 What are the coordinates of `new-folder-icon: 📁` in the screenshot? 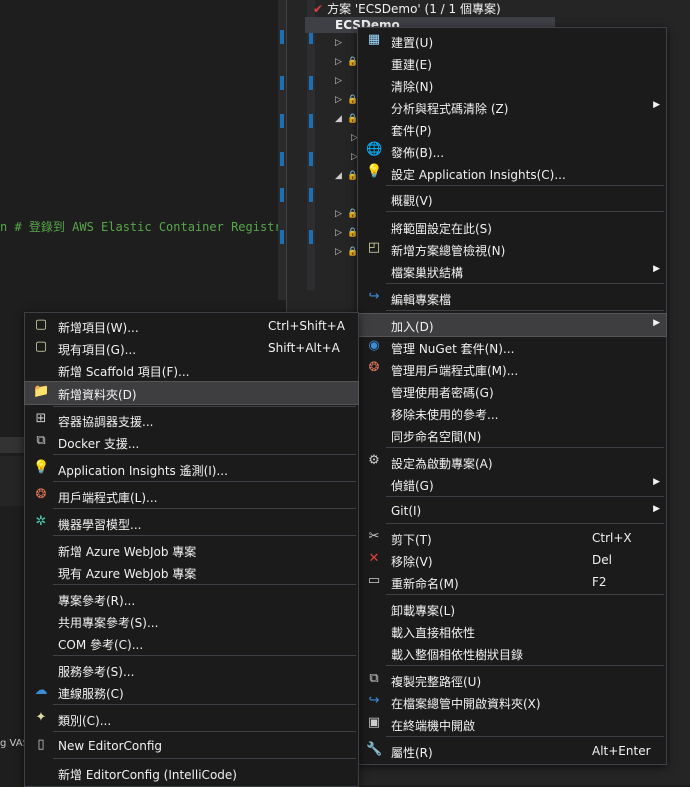 It's located at (41, 391).